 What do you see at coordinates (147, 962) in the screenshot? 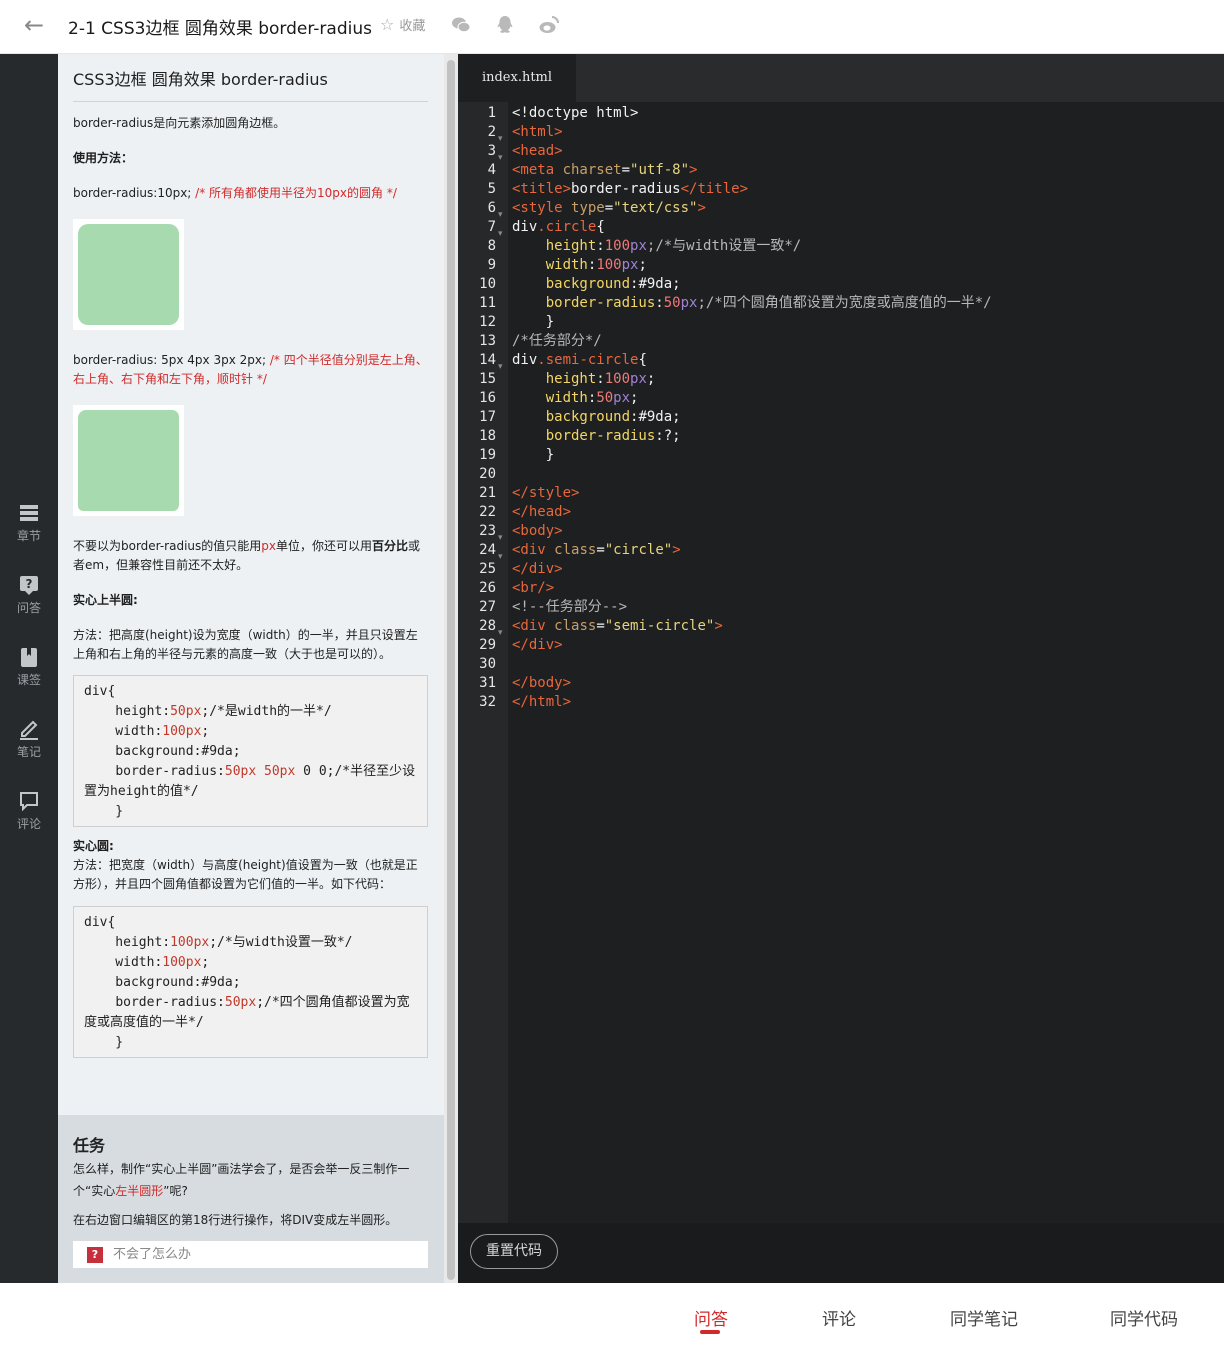
I see `code2-line: width:100px;` at bounding box center [147, 962].